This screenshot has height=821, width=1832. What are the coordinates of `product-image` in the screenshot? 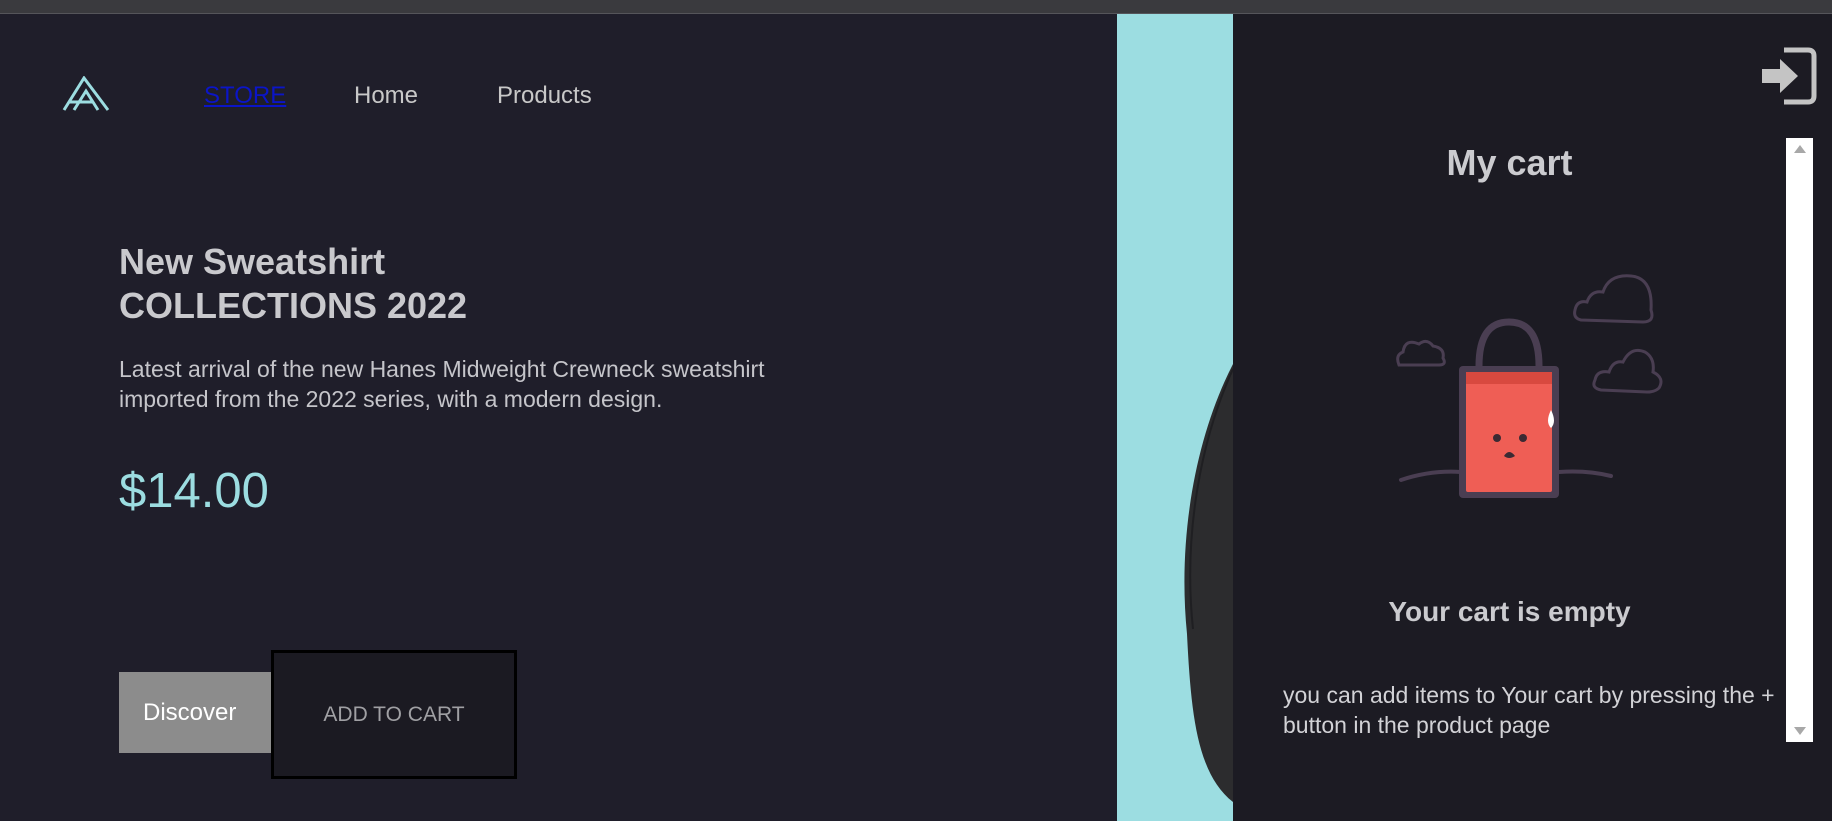 It's located at (1175, 417).